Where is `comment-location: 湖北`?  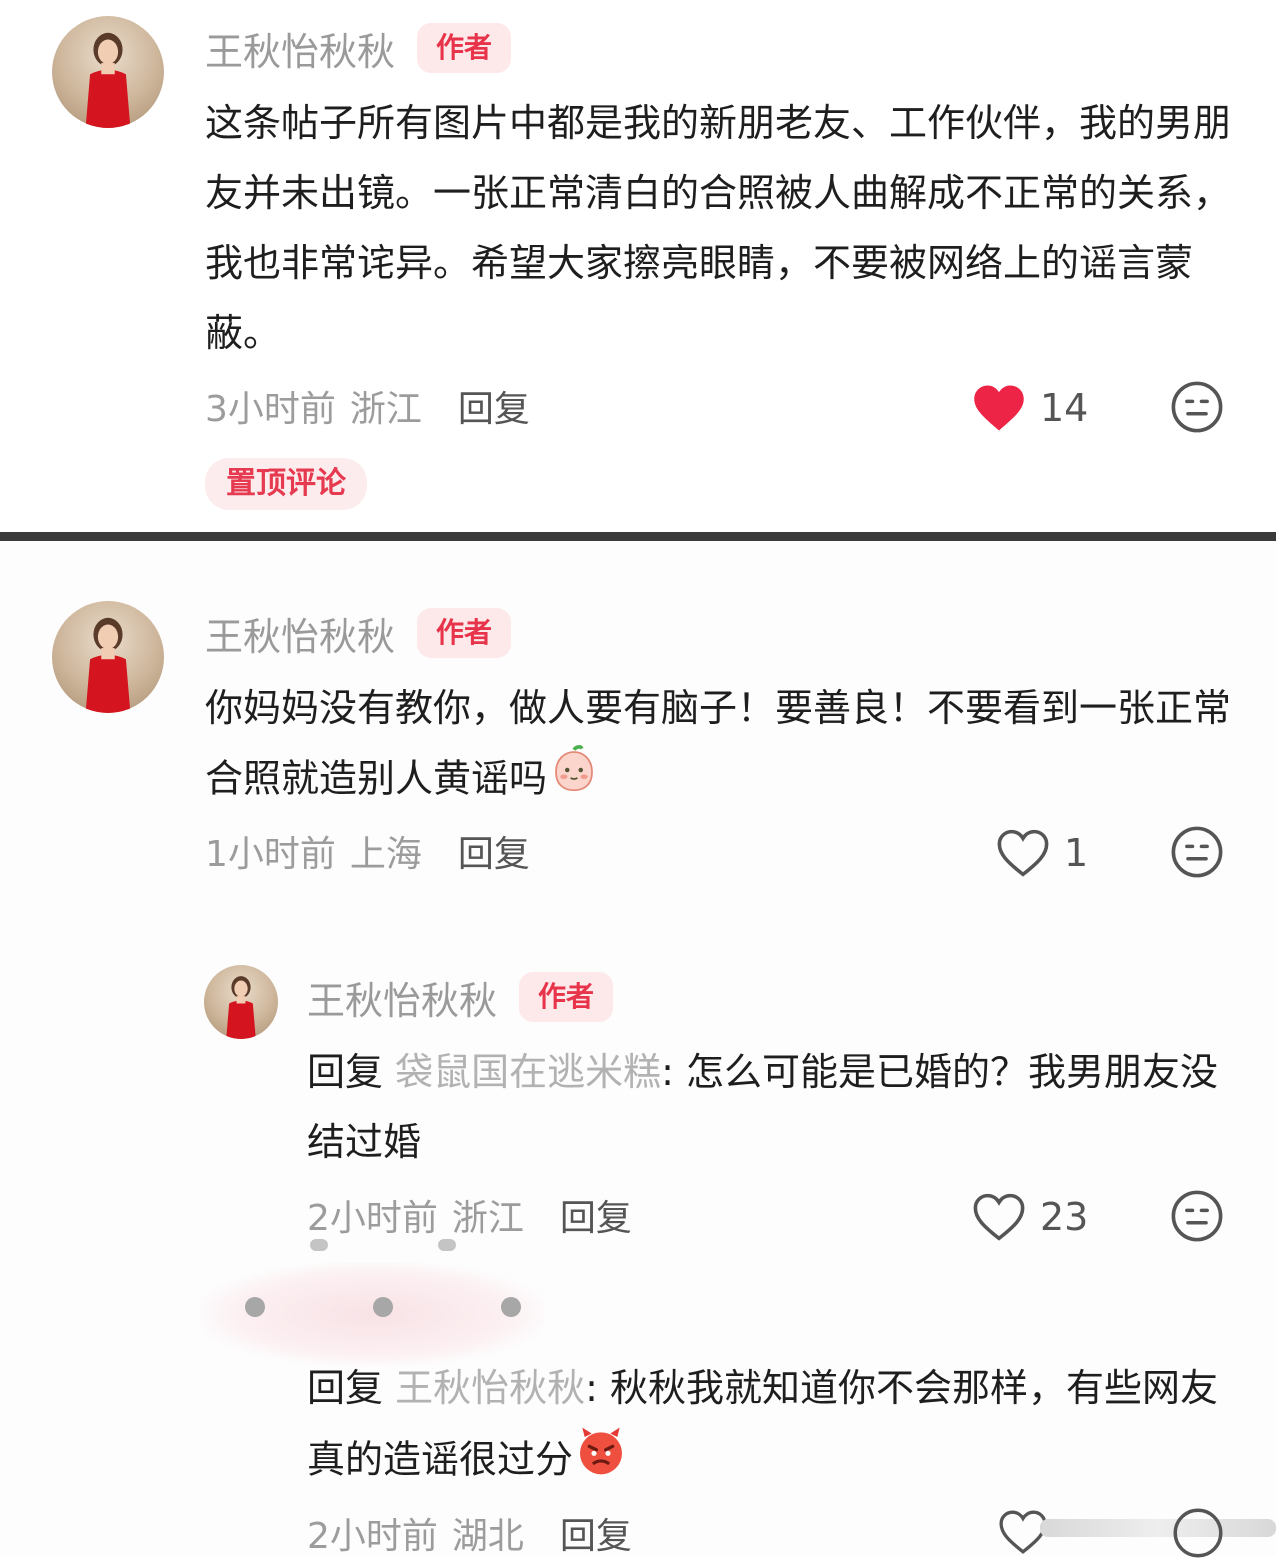 comment-location: 湖北 is located at coordinates (487, 1536).